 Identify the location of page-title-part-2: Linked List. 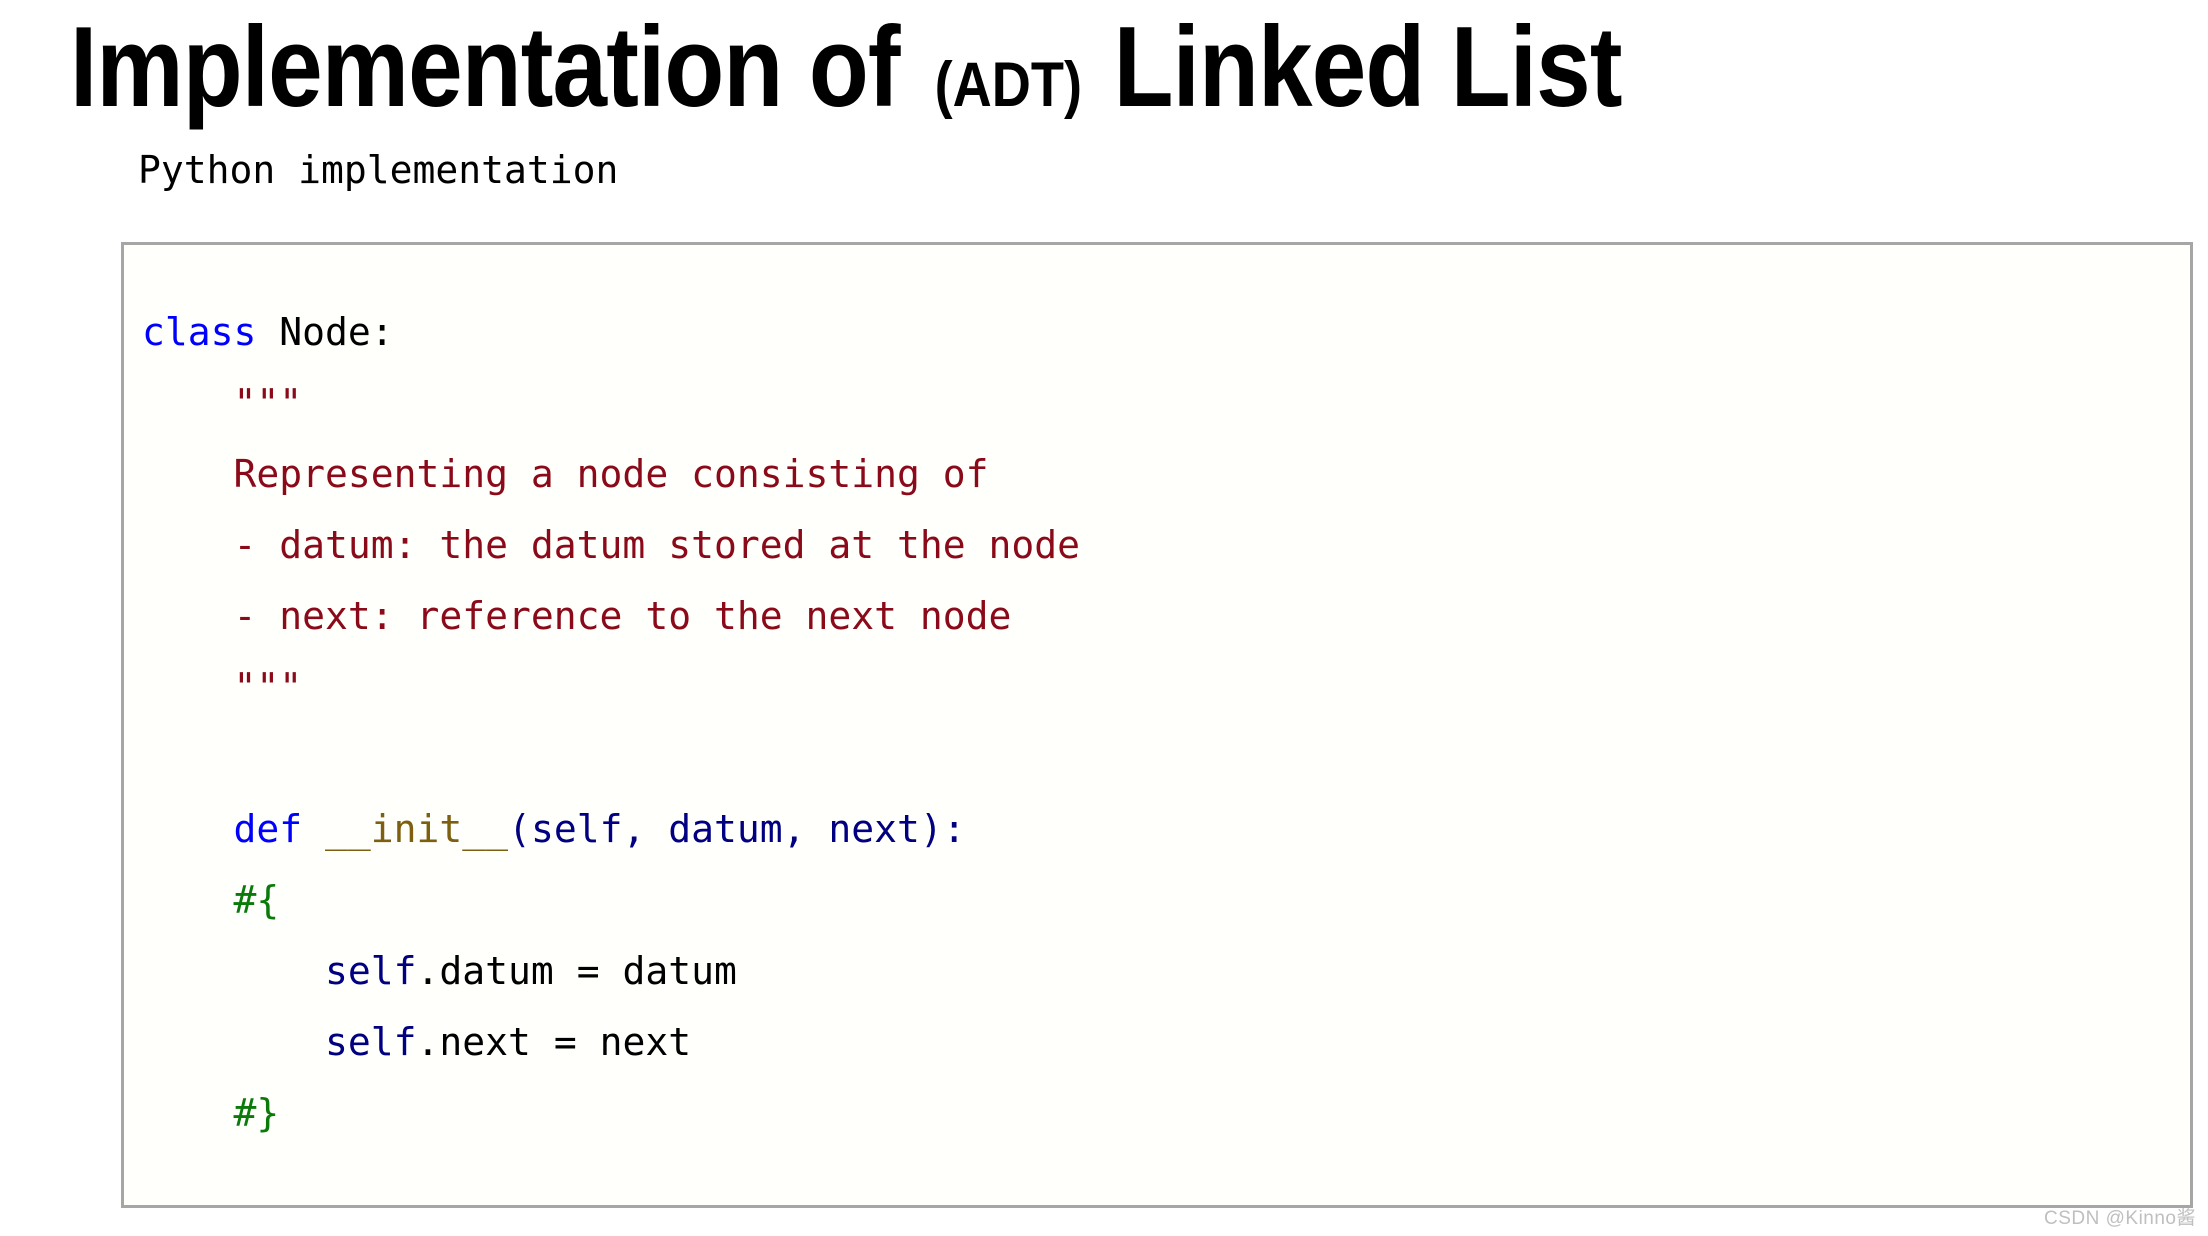
(1355, 67).